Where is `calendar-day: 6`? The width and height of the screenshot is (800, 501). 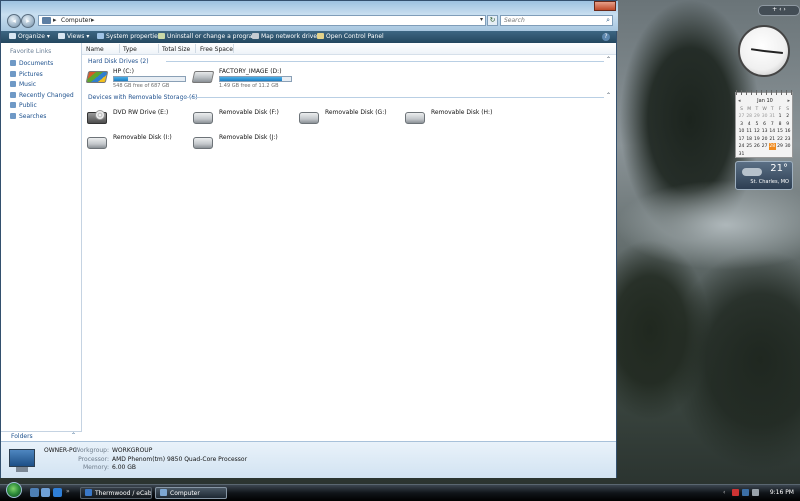
calendar-day: 6 is located at coordinates (764, 124).